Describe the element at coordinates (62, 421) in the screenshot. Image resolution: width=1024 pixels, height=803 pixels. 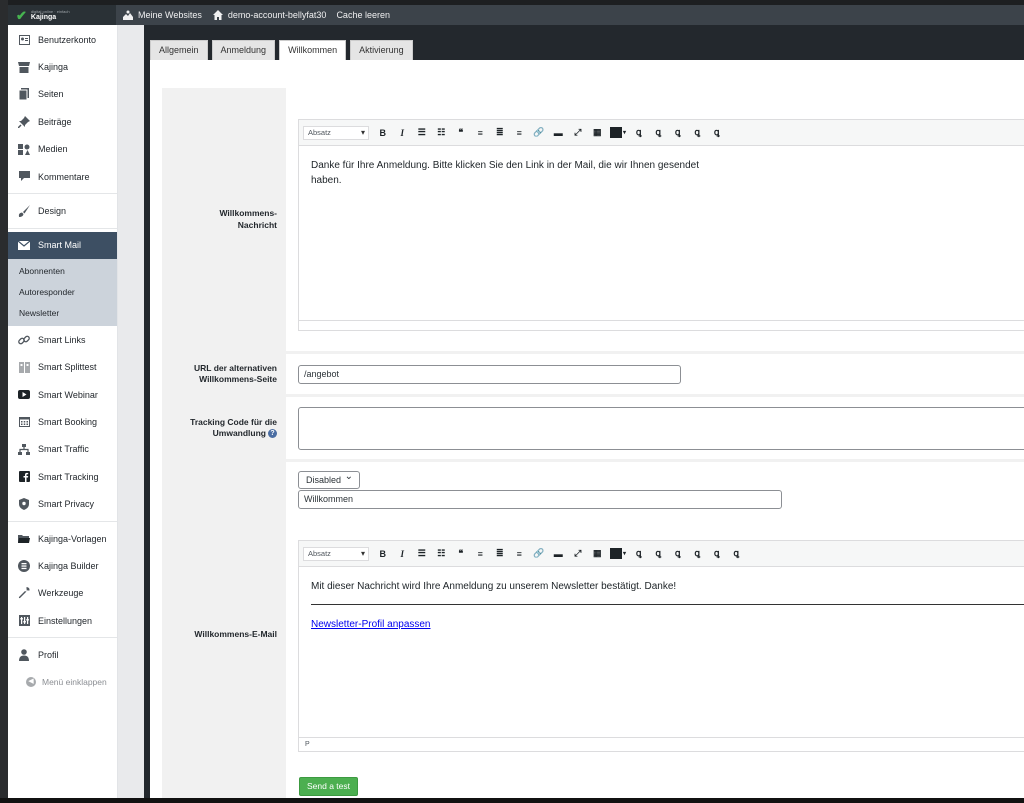
I see `sidebar-item-smart-booking: Smart Booking` at that location.